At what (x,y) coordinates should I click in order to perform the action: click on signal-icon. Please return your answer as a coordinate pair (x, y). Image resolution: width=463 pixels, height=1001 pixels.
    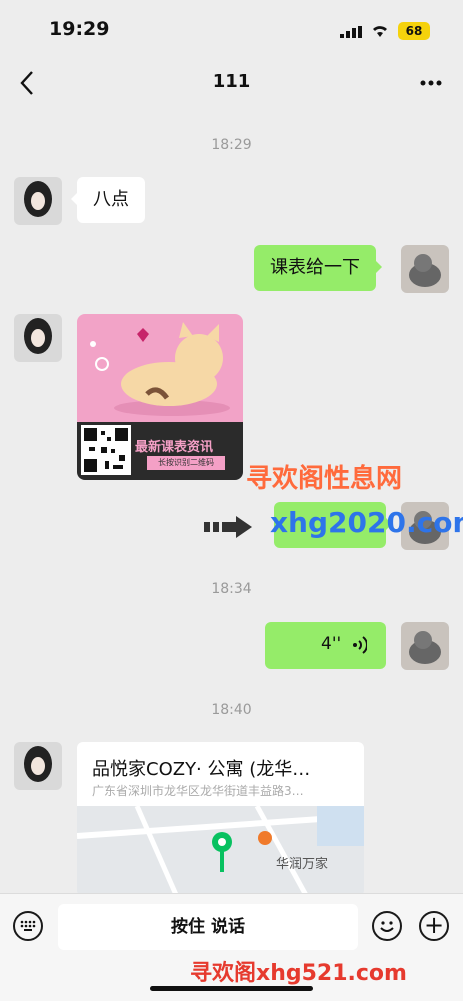
    Looking at the image, I should click on (351, 32).